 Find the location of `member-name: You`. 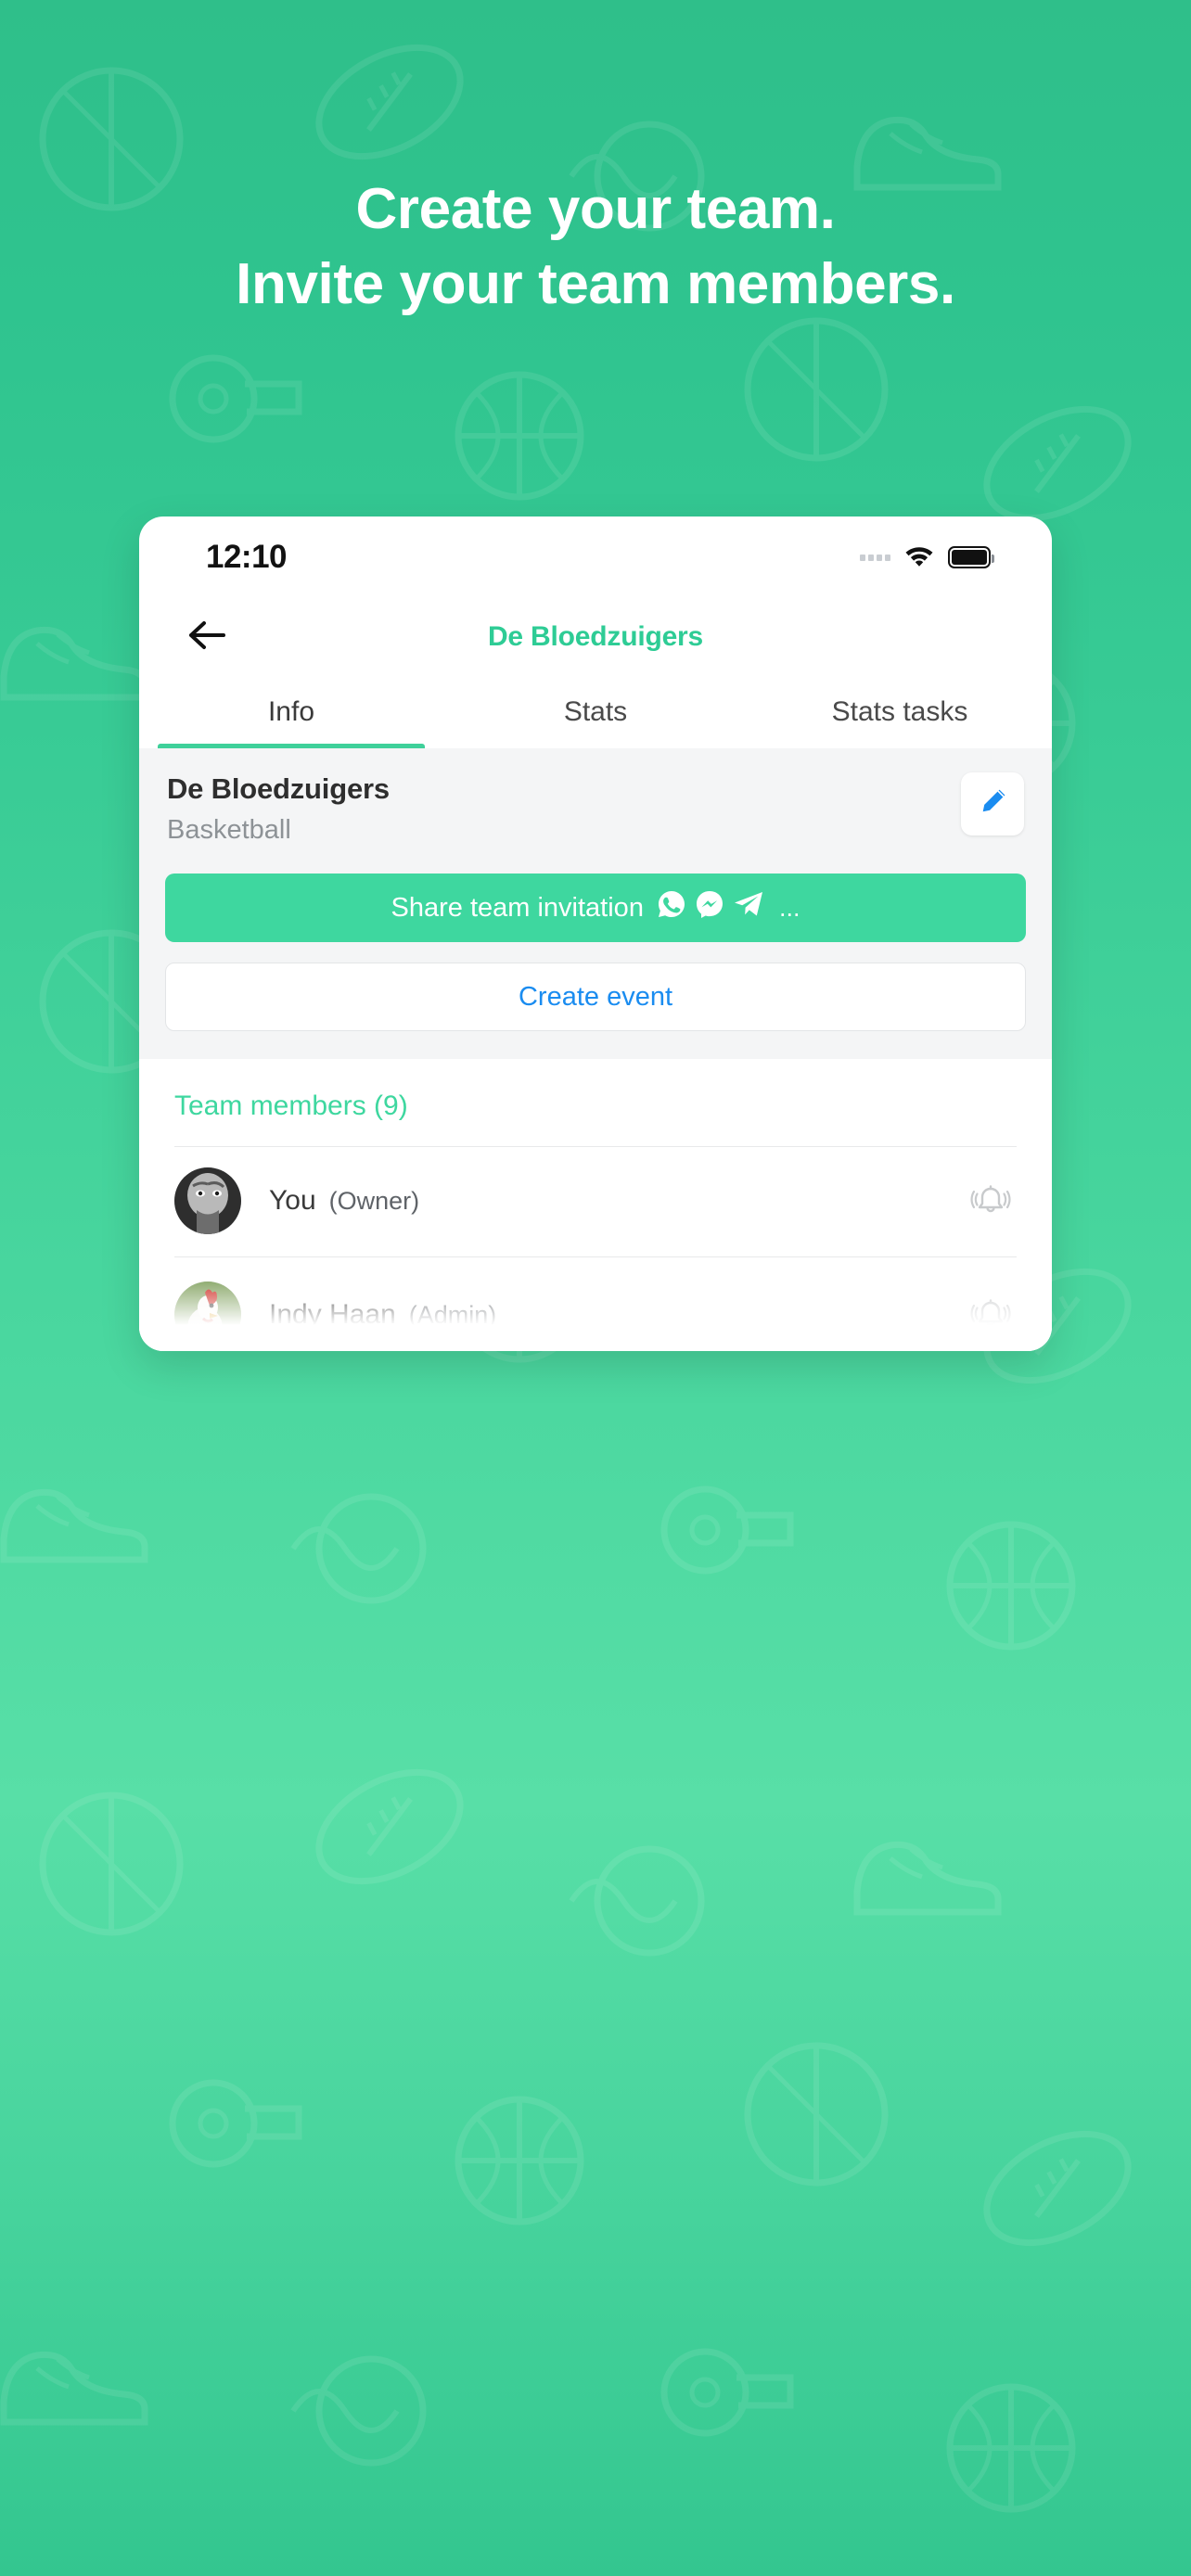

member-name: You is located at coordinates (292, 1200).